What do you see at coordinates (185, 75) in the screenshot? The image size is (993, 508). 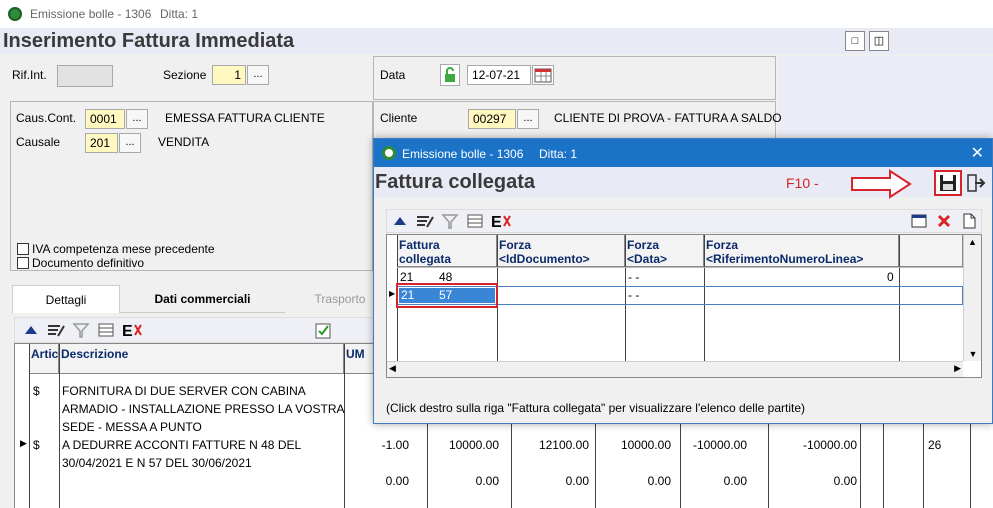 I see `sezione-label: Sezione` at bounding box center [185, 75].